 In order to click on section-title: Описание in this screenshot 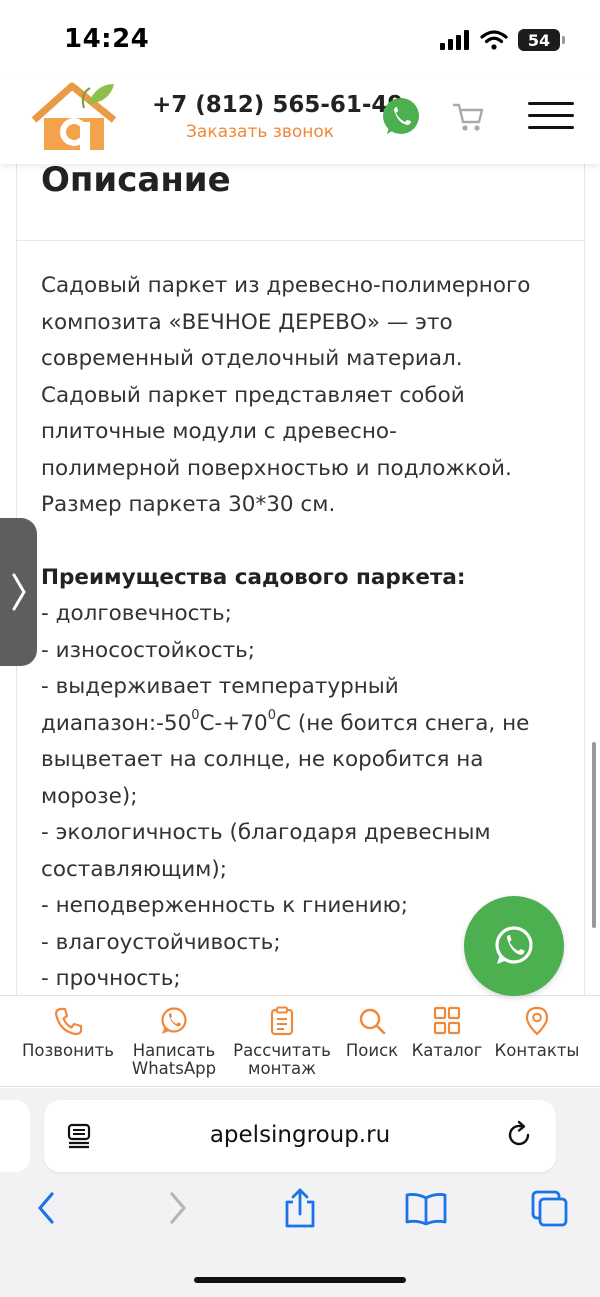, I will do `click(136, 180)`.